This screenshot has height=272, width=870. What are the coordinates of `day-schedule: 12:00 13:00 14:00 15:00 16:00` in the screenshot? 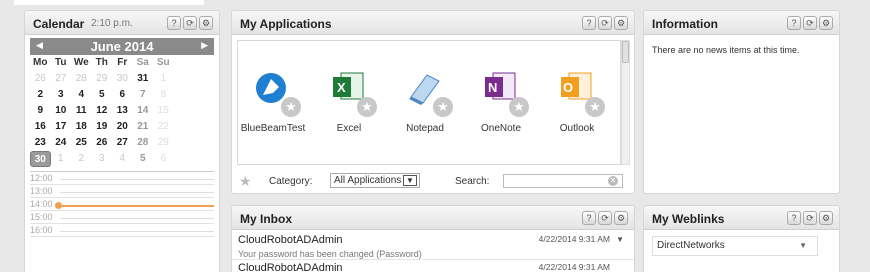 It's located at (122, 204).